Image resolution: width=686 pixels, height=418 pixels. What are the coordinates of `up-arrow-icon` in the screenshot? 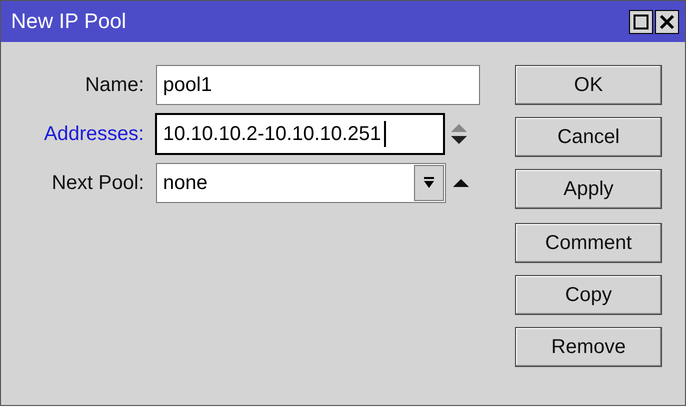 It's located at (461, 183).